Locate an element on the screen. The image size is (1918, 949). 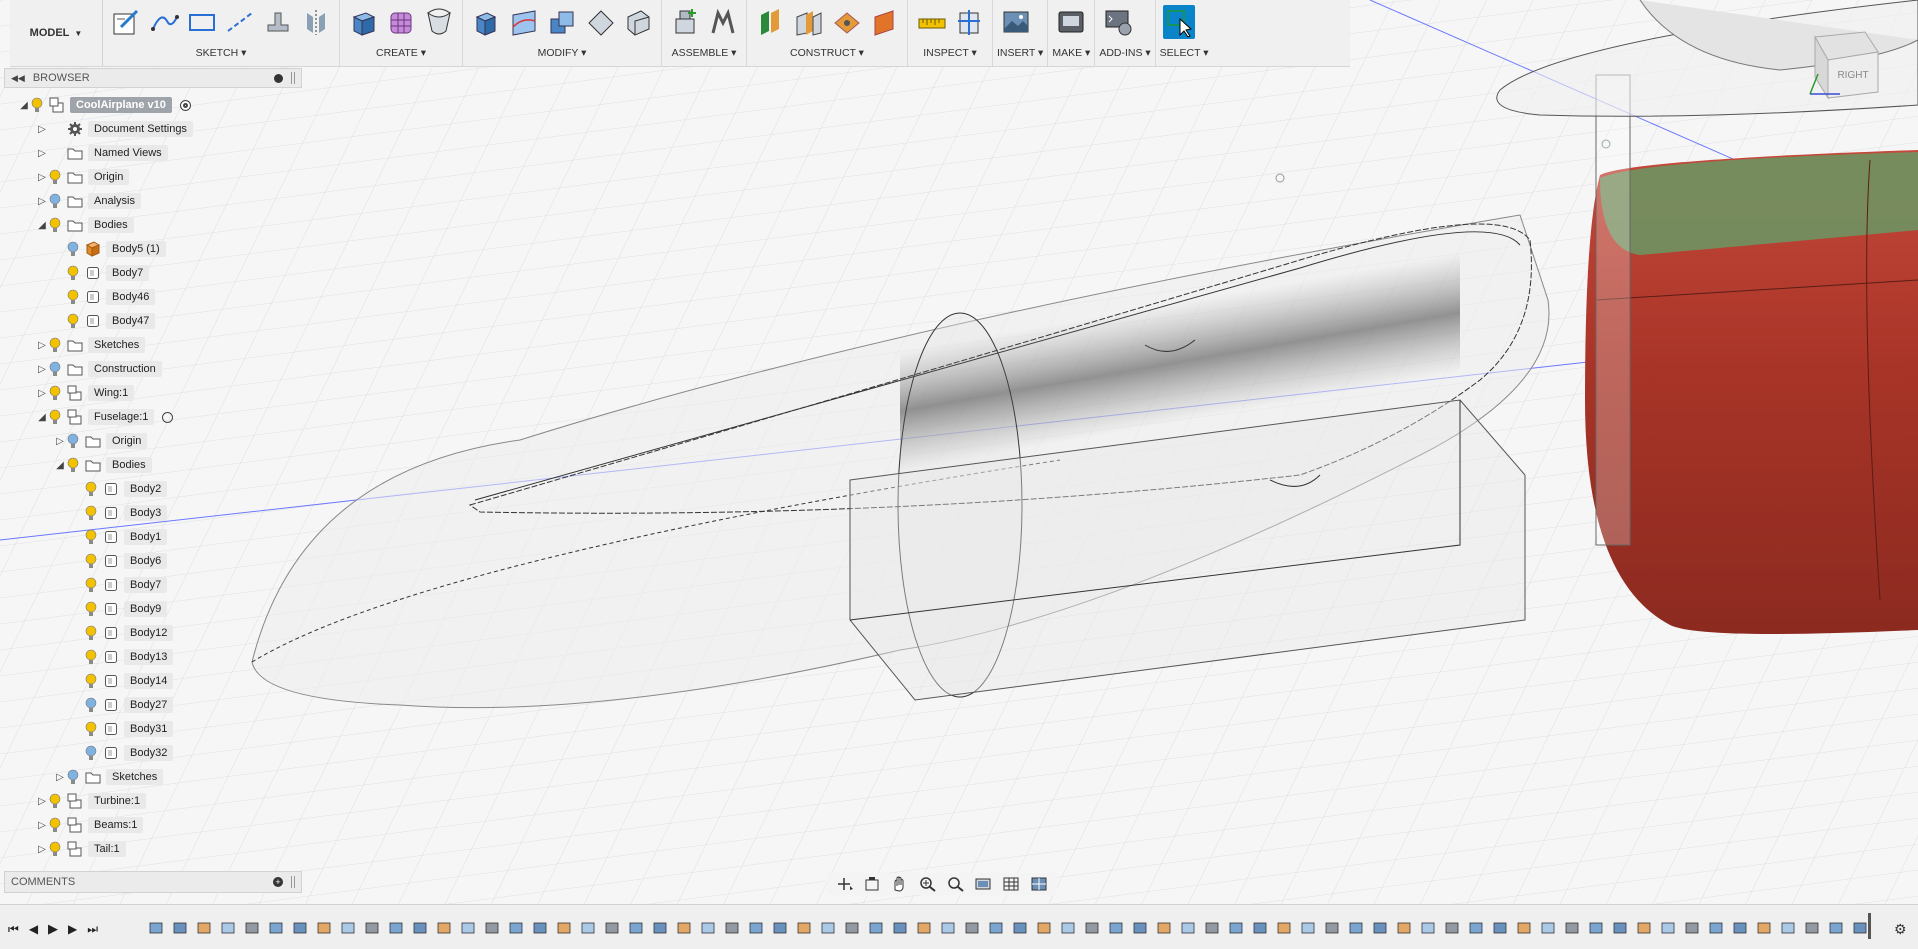
offset-plane-icon is located at coordinates (770, 22).